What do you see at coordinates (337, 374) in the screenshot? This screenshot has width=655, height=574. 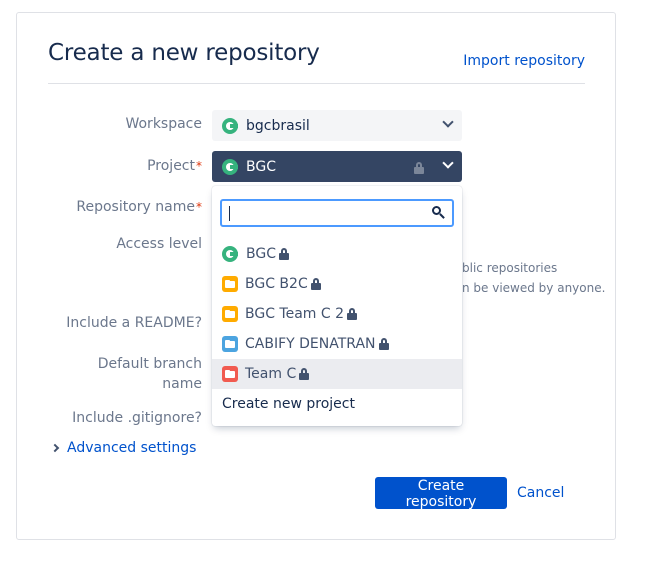 I see `project-option-team-c: Team C` at bounding box center [337, 374].